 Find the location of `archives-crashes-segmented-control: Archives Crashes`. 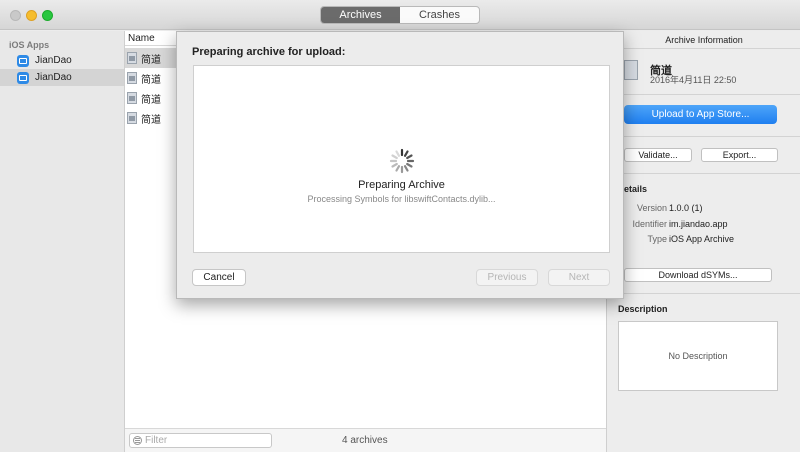

archives-crashes-segmented-control: Archives Crashes is located at coordinates (400, 15).